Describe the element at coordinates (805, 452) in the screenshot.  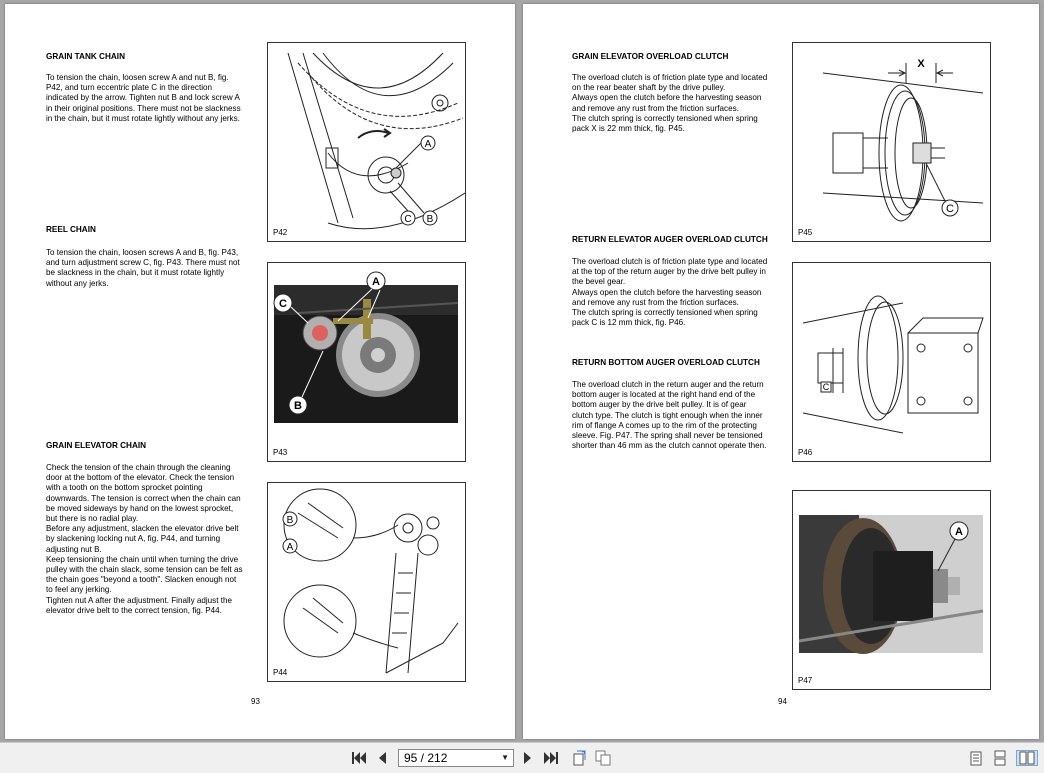
I see `figure-label-p46: P46` at that location.